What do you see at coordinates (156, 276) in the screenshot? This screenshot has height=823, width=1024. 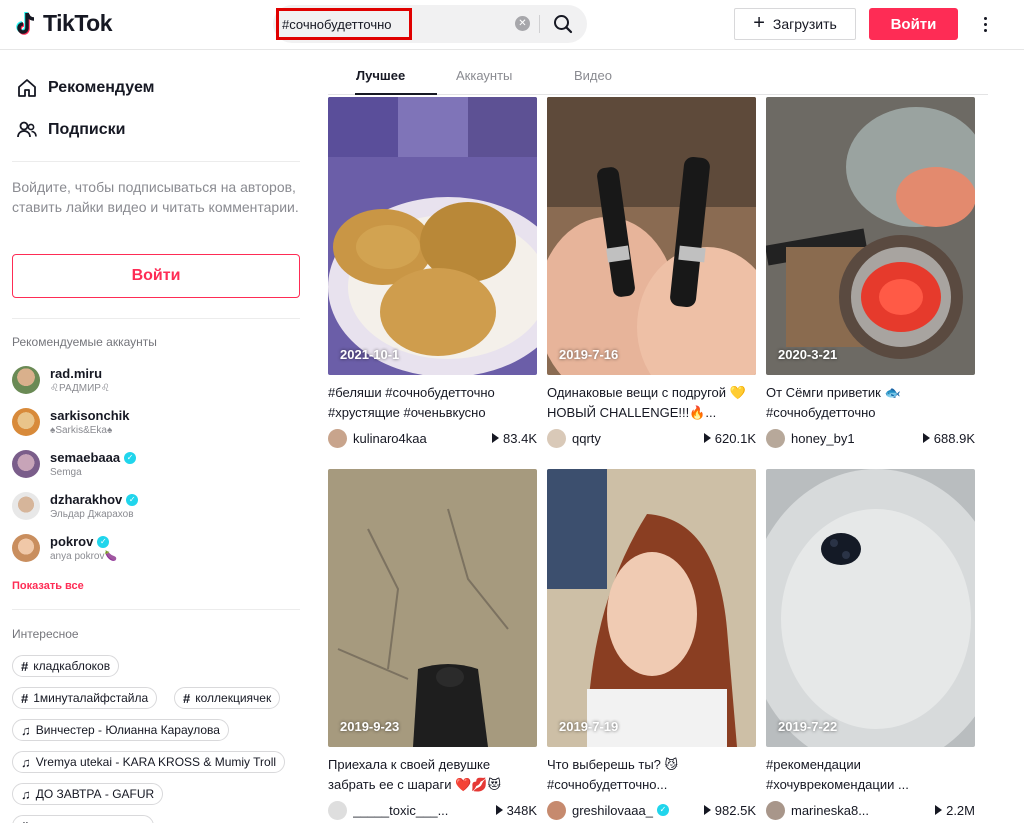 I see `sidebar-login-button: Войти` at bounding box center [156, 276].